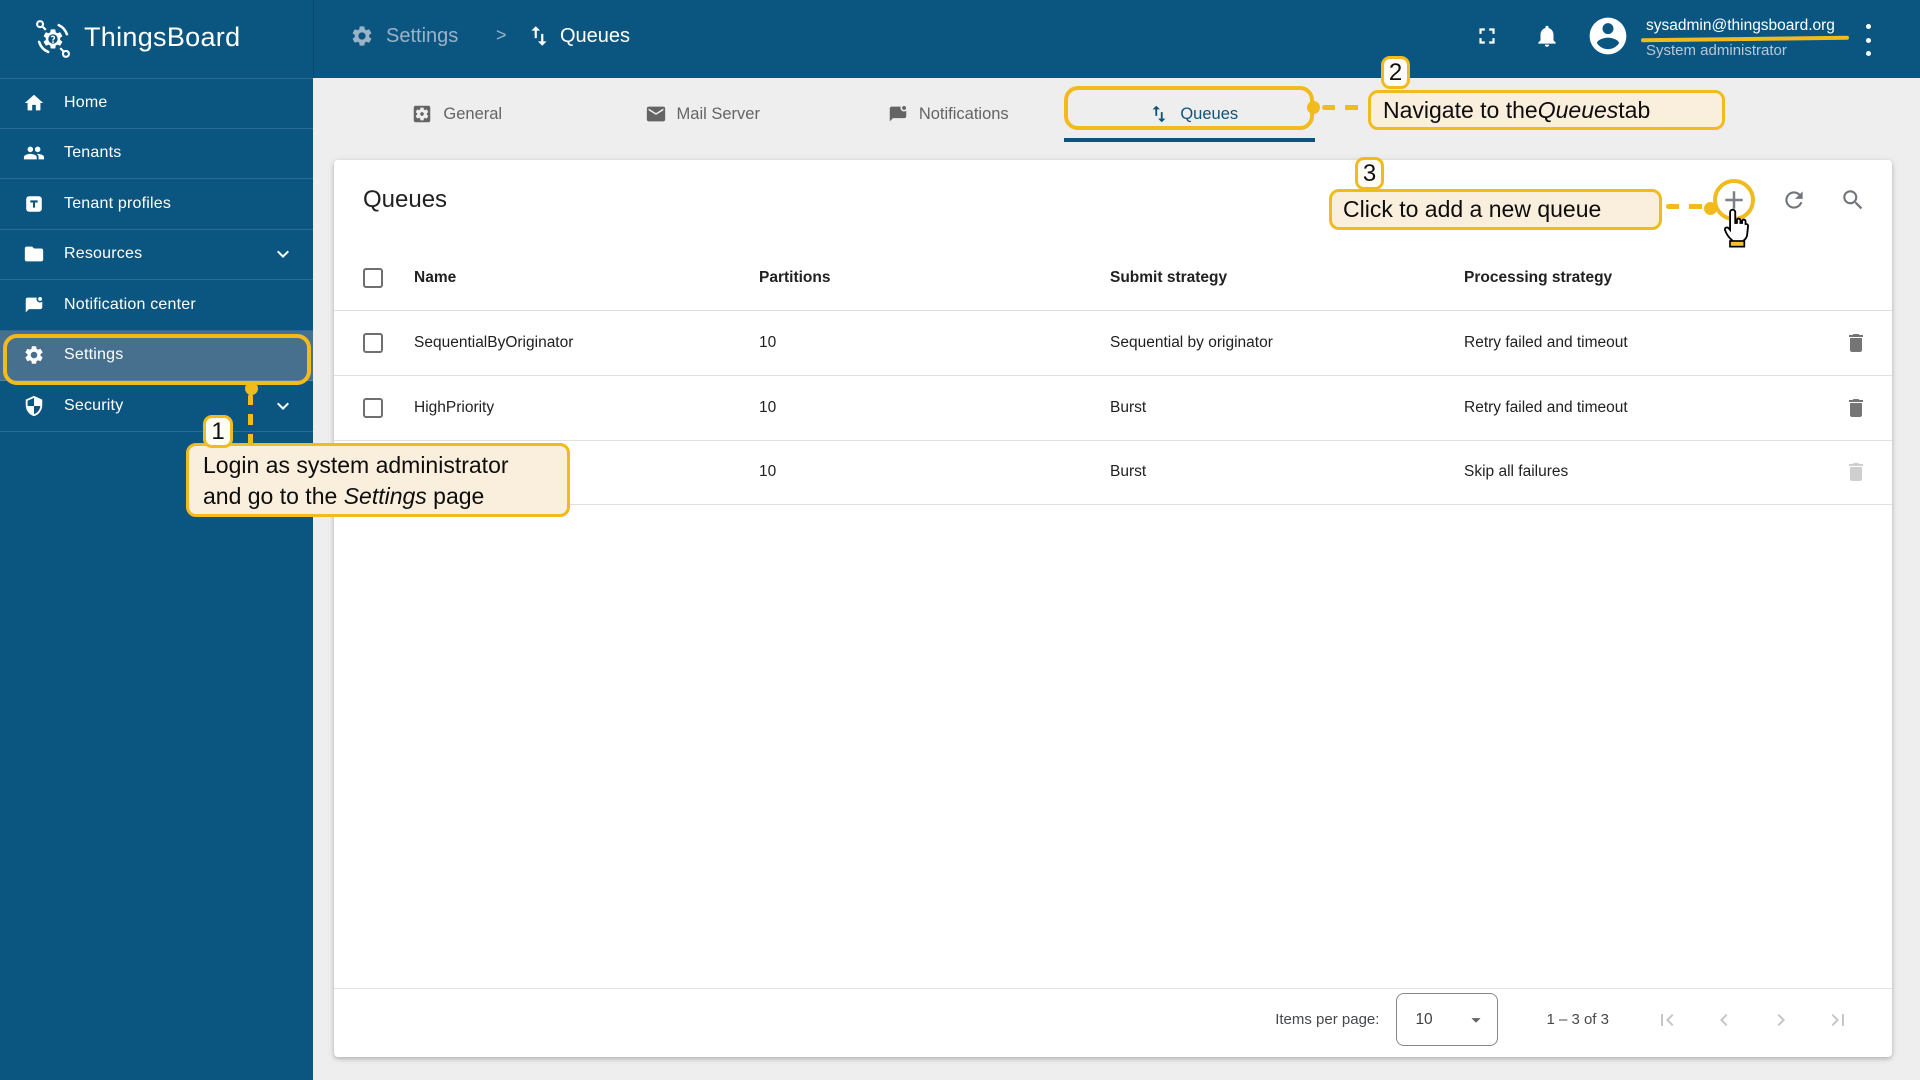 The width and height of the screenshot is (1920, 1080). I want to click on more-menu-kebab-icon, so click(1869, 40).